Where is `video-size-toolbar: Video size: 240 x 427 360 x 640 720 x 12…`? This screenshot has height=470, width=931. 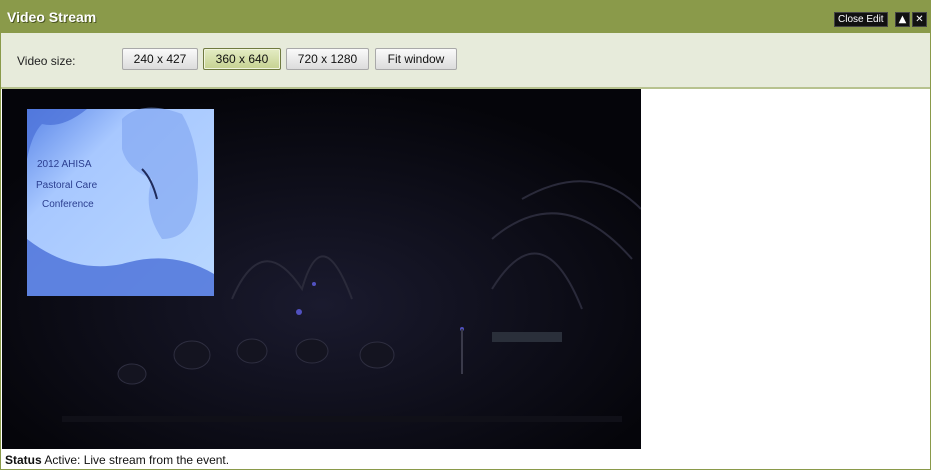 video-size-toolbar: Video size: 240 x 427 360 x 640 720 x 12… is located at coordinates (465, 61).